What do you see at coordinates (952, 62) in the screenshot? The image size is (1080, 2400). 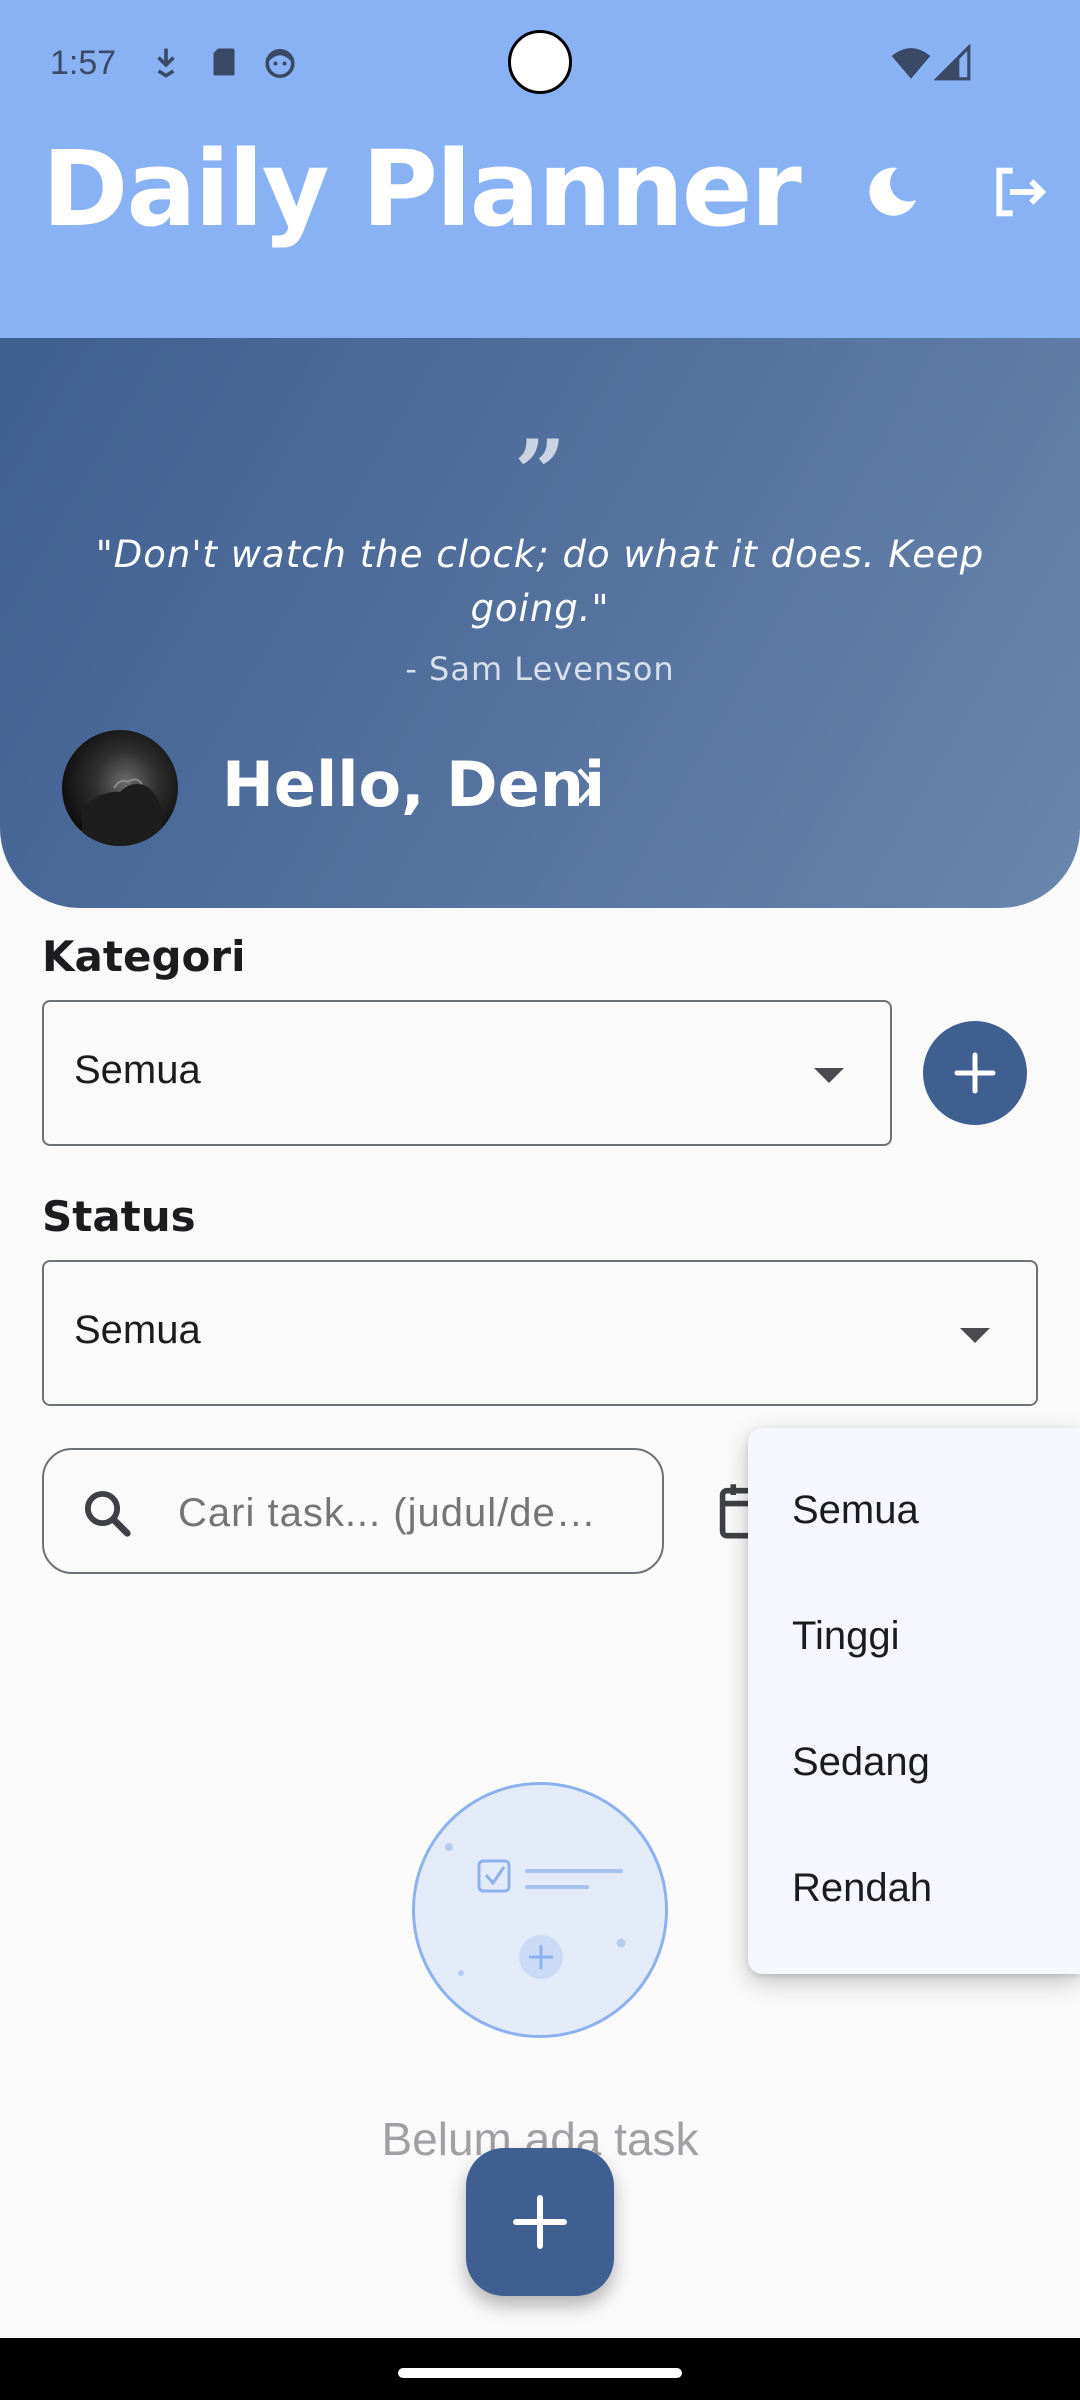 I see `signal-icon` at bounding box center [952, 62].